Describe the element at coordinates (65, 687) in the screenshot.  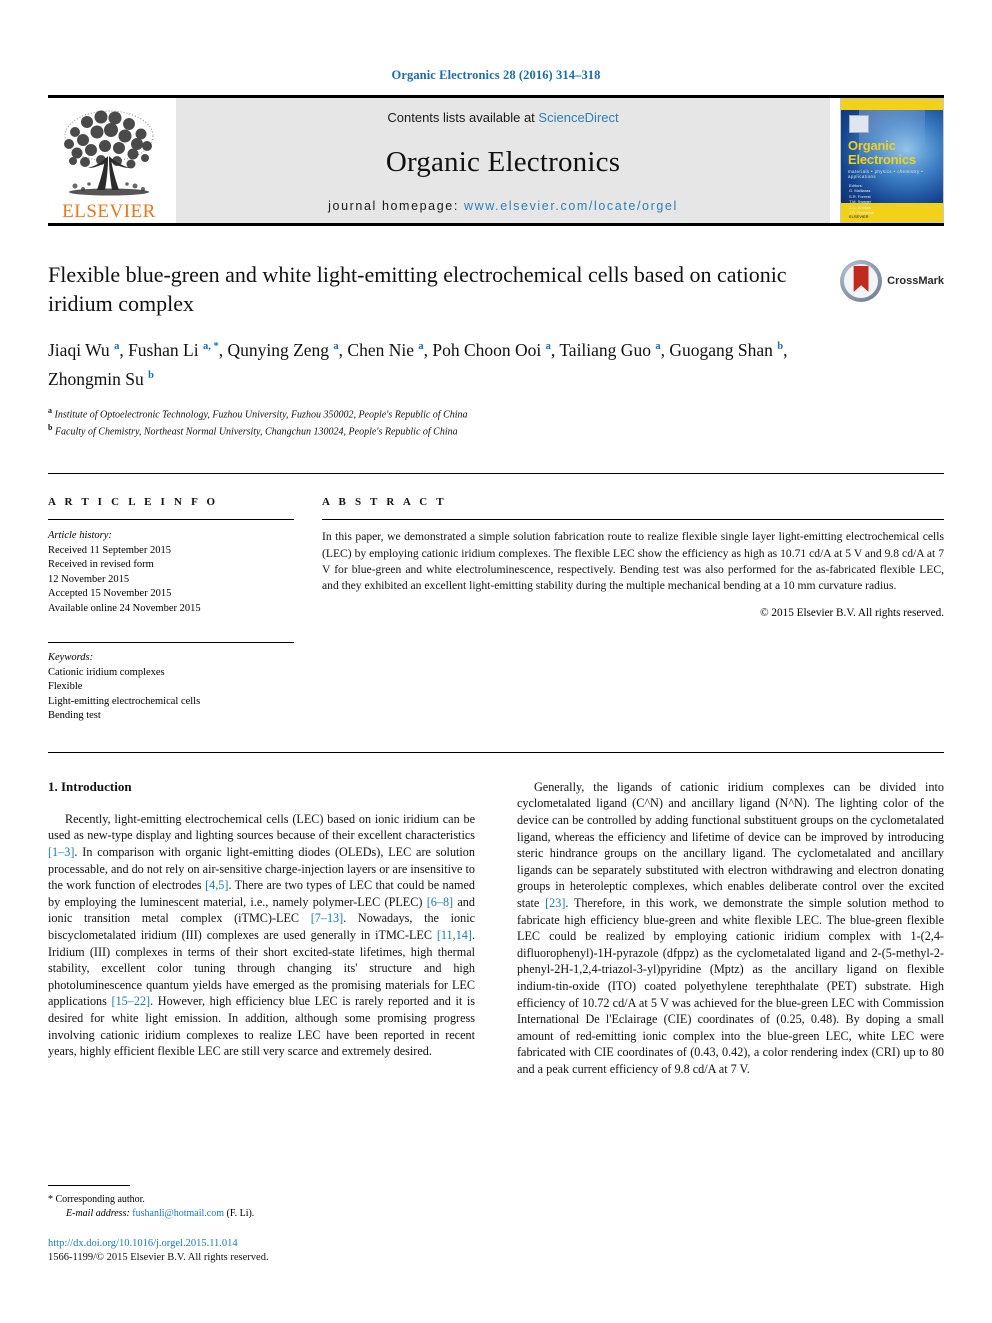
I see `keyword-item: Flexible` at that location.